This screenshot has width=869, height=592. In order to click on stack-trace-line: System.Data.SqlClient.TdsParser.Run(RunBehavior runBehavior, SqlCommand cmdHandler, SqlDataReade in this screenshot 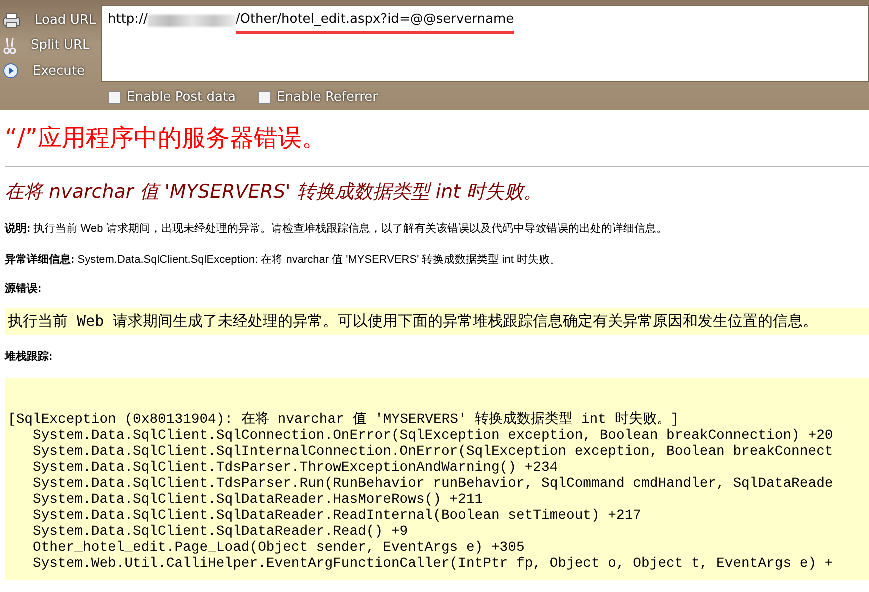, I will do `click(433, 484)`.